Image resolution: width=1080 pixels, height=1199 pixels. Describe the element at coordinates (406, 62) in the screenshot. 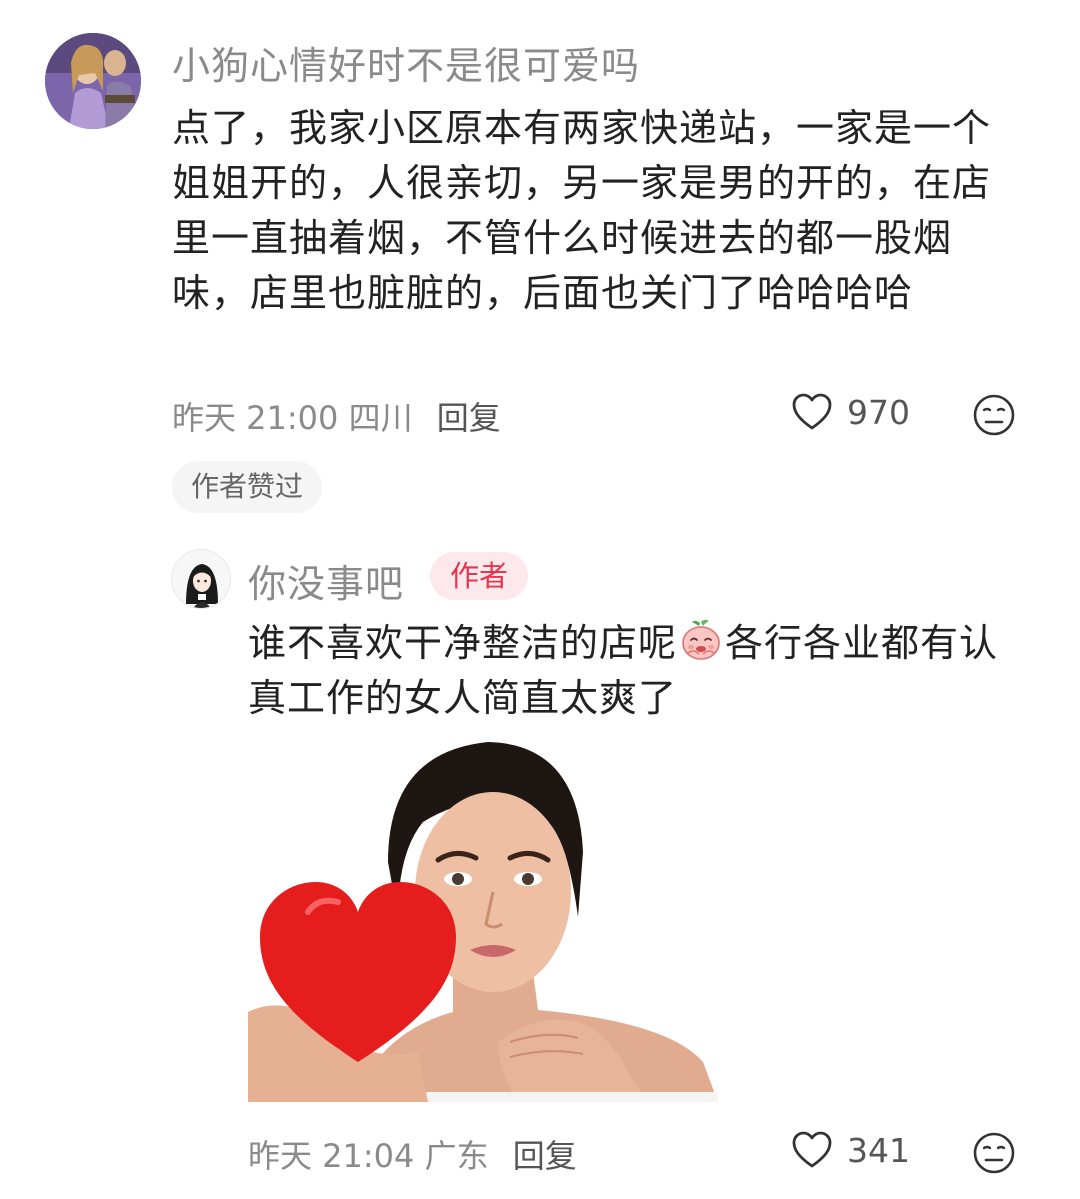

I see `commenter-username: 小狗心情好时不是很可爱吗` at that location.